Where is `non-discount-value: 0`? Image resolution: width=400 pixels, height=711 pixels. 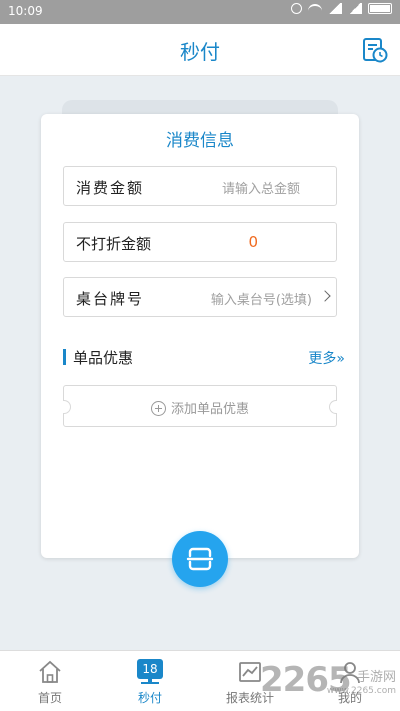
non-discount-value: 0 is located at coordinates (253, 242).